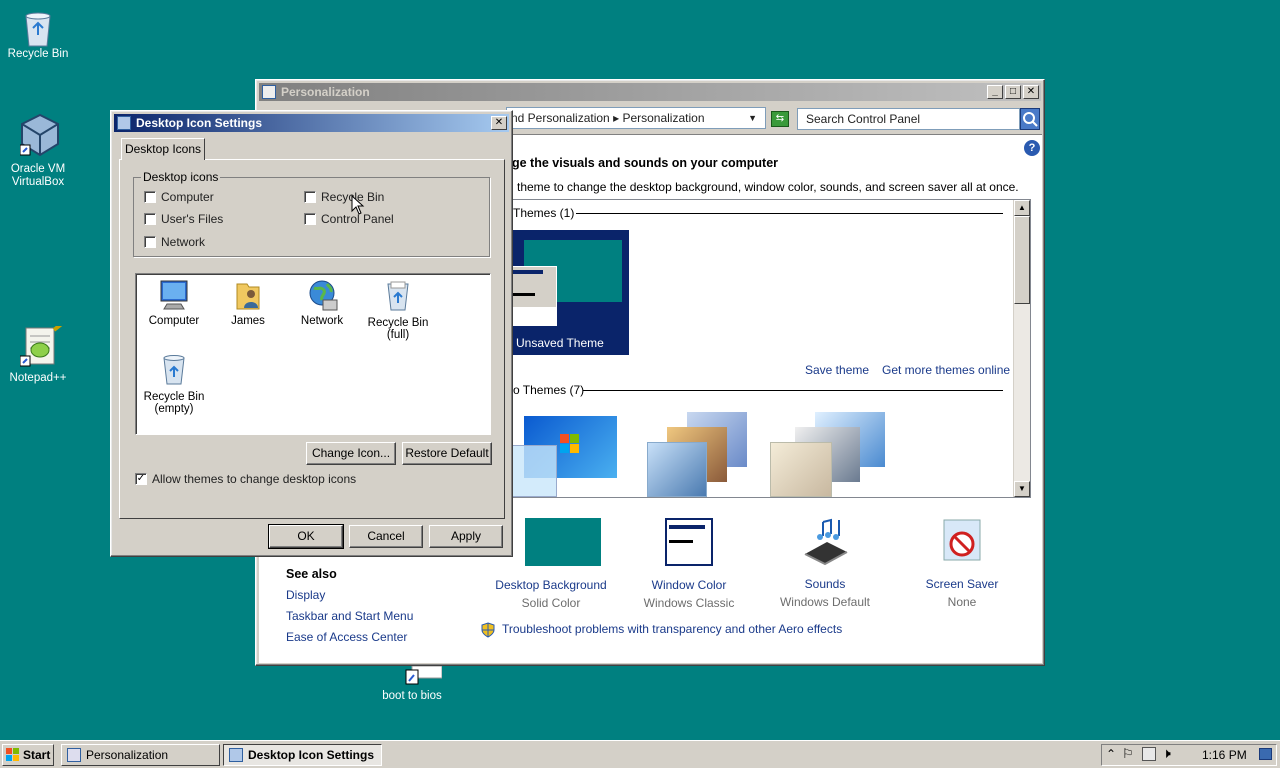 Image resolution: width=1280 pixels, height=768 pixels. What do you see at coordinates (1013, 92) in the screenshot?
I see `maximize-button: □` at bounding box center [1013, 92].